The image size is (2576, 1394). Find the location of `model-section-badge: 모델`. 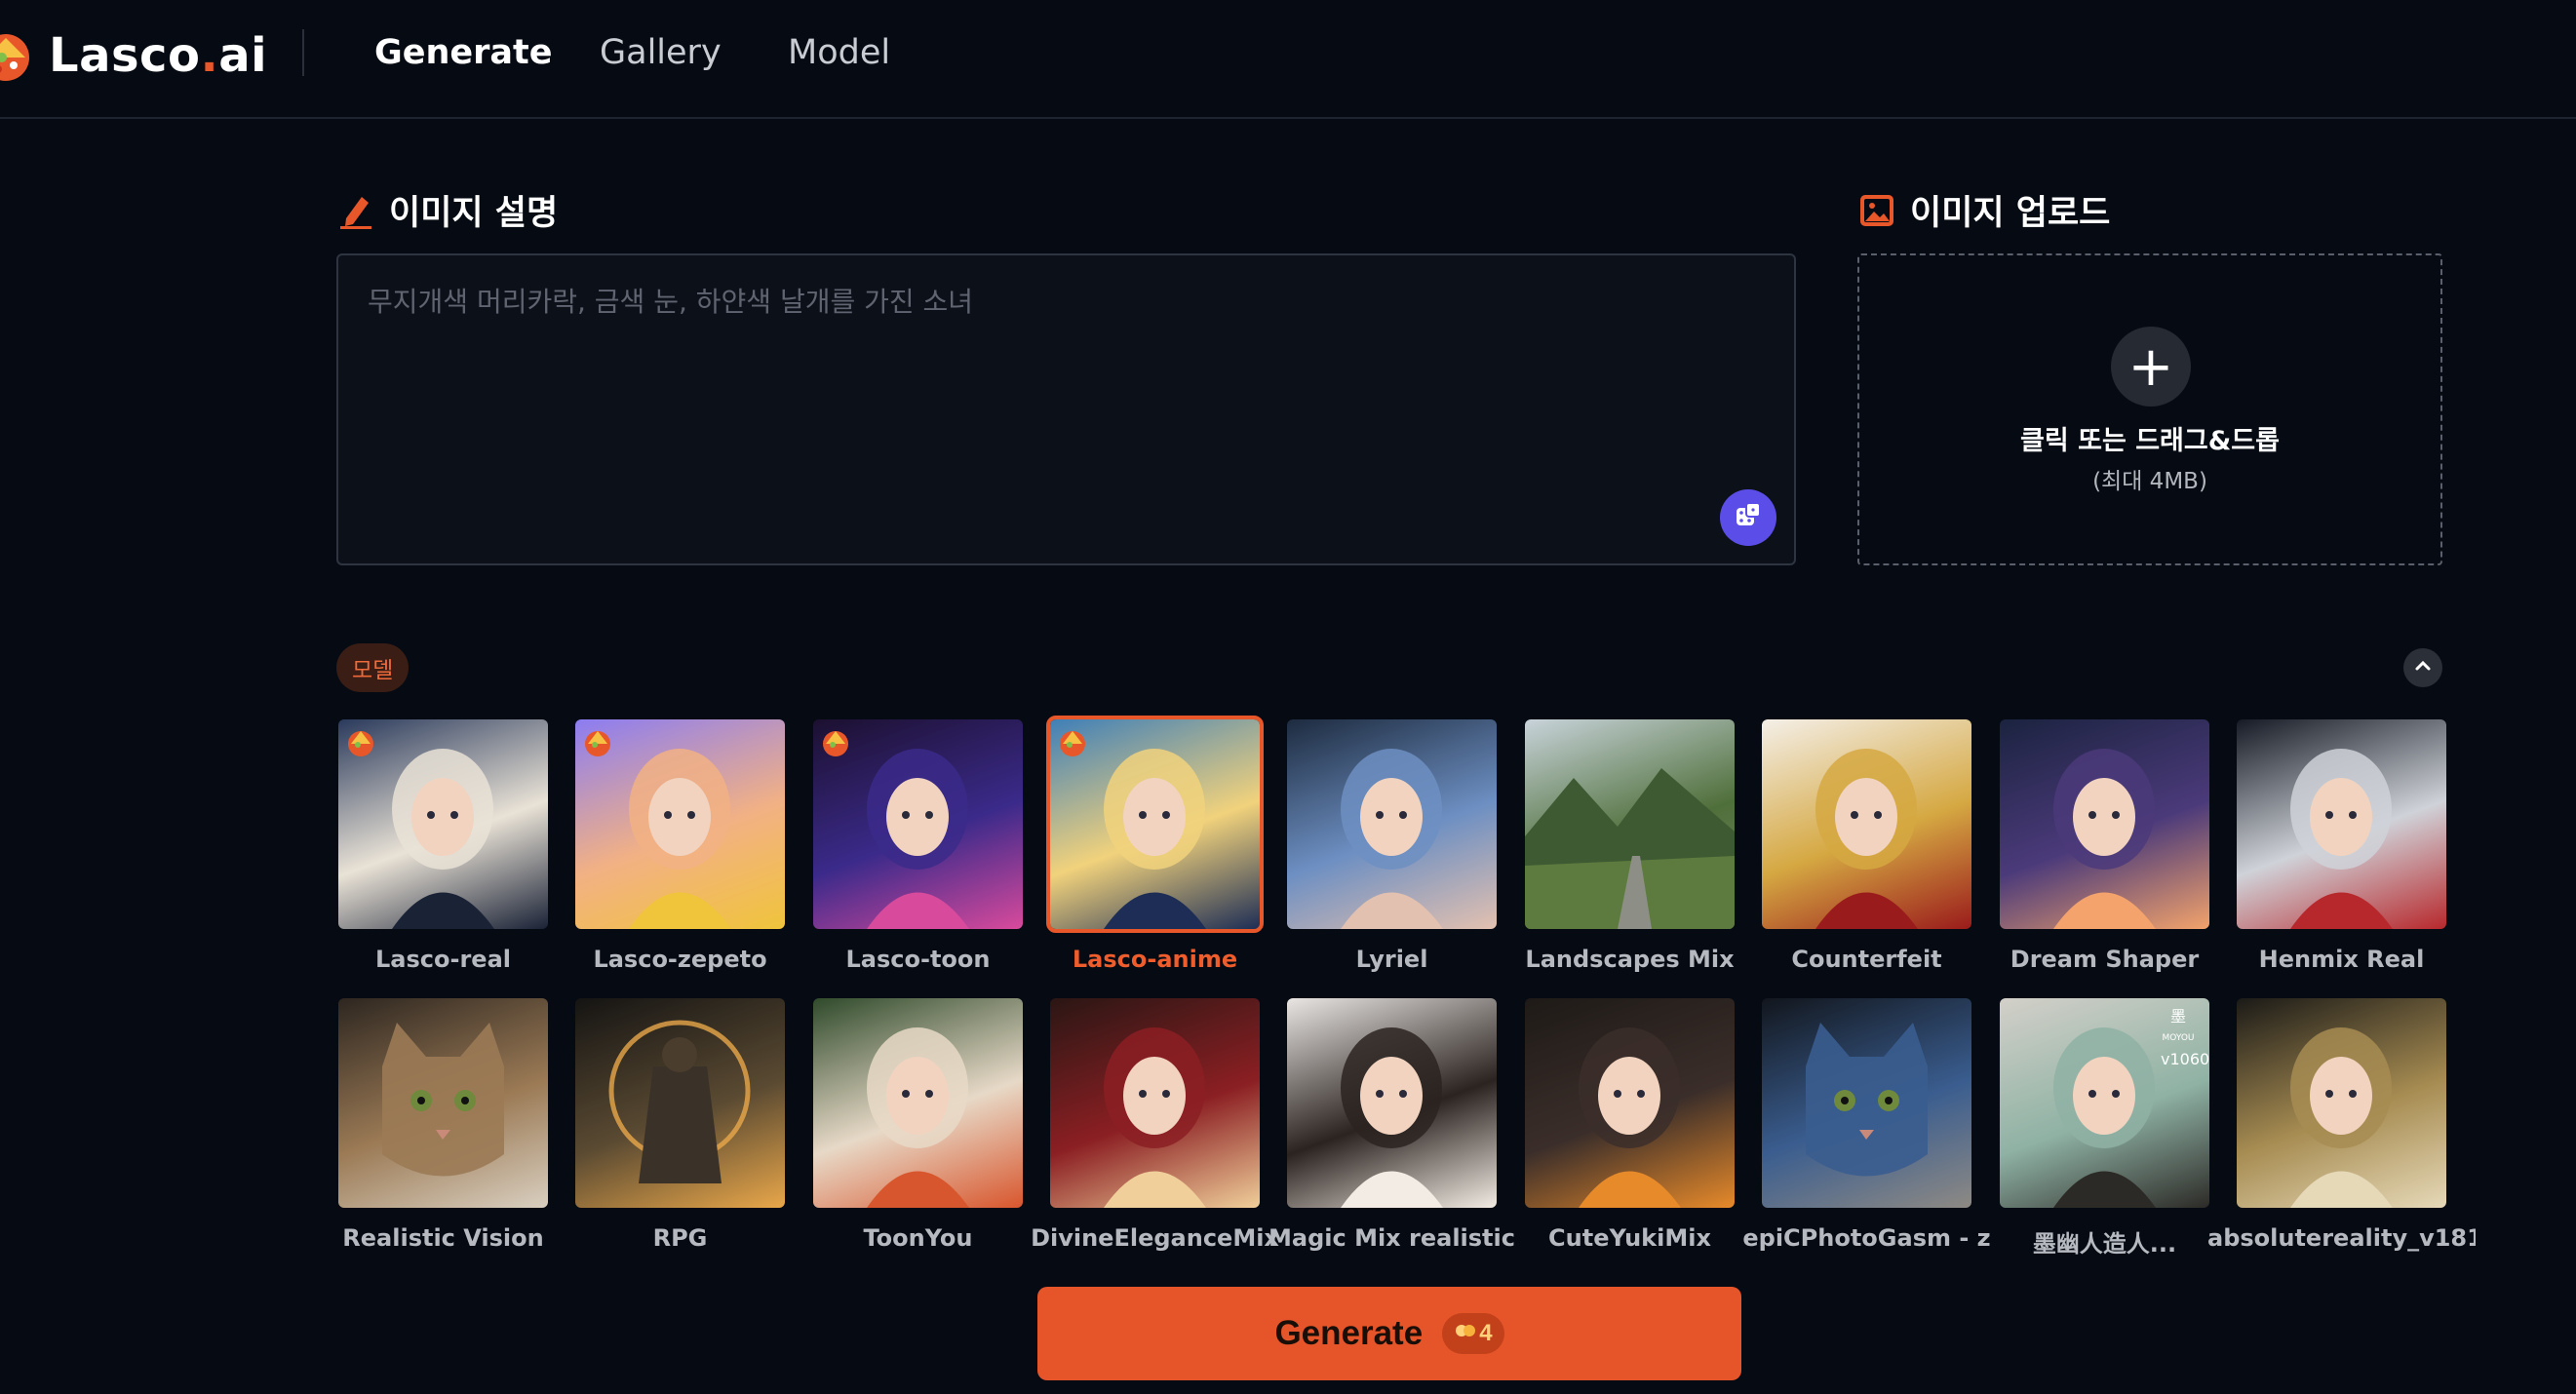

model-section-badge: 모델 is located at coordinates (373, 667).